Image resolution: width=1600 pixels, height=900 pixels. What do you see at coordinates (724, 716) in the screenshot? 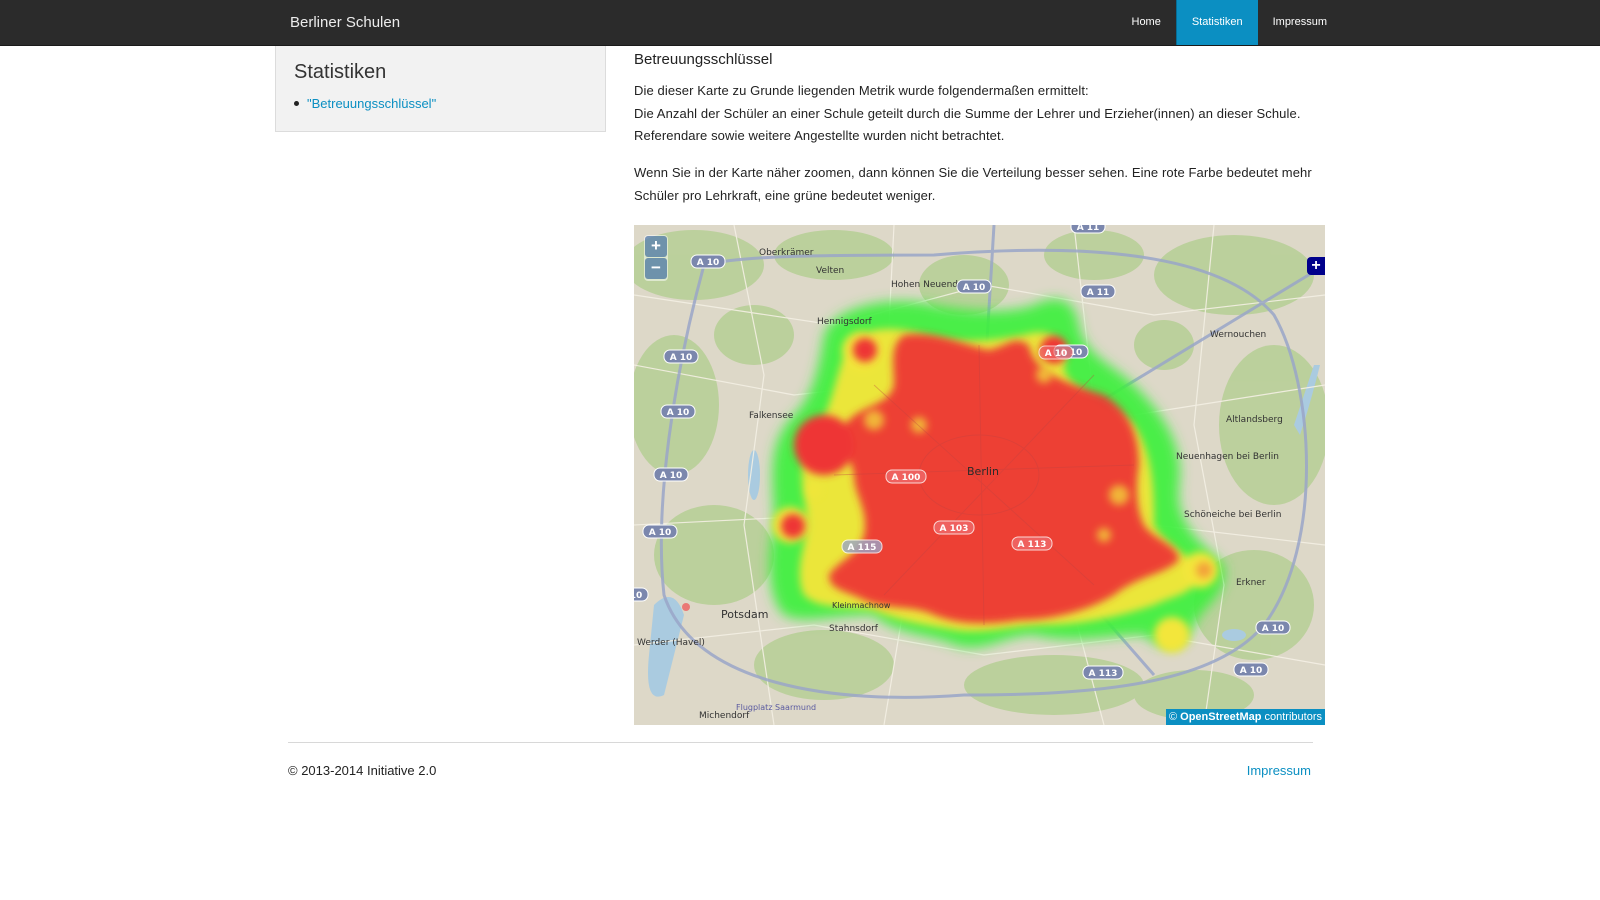
I see `place-label: Michendorf` at bounding box center [724, 716].